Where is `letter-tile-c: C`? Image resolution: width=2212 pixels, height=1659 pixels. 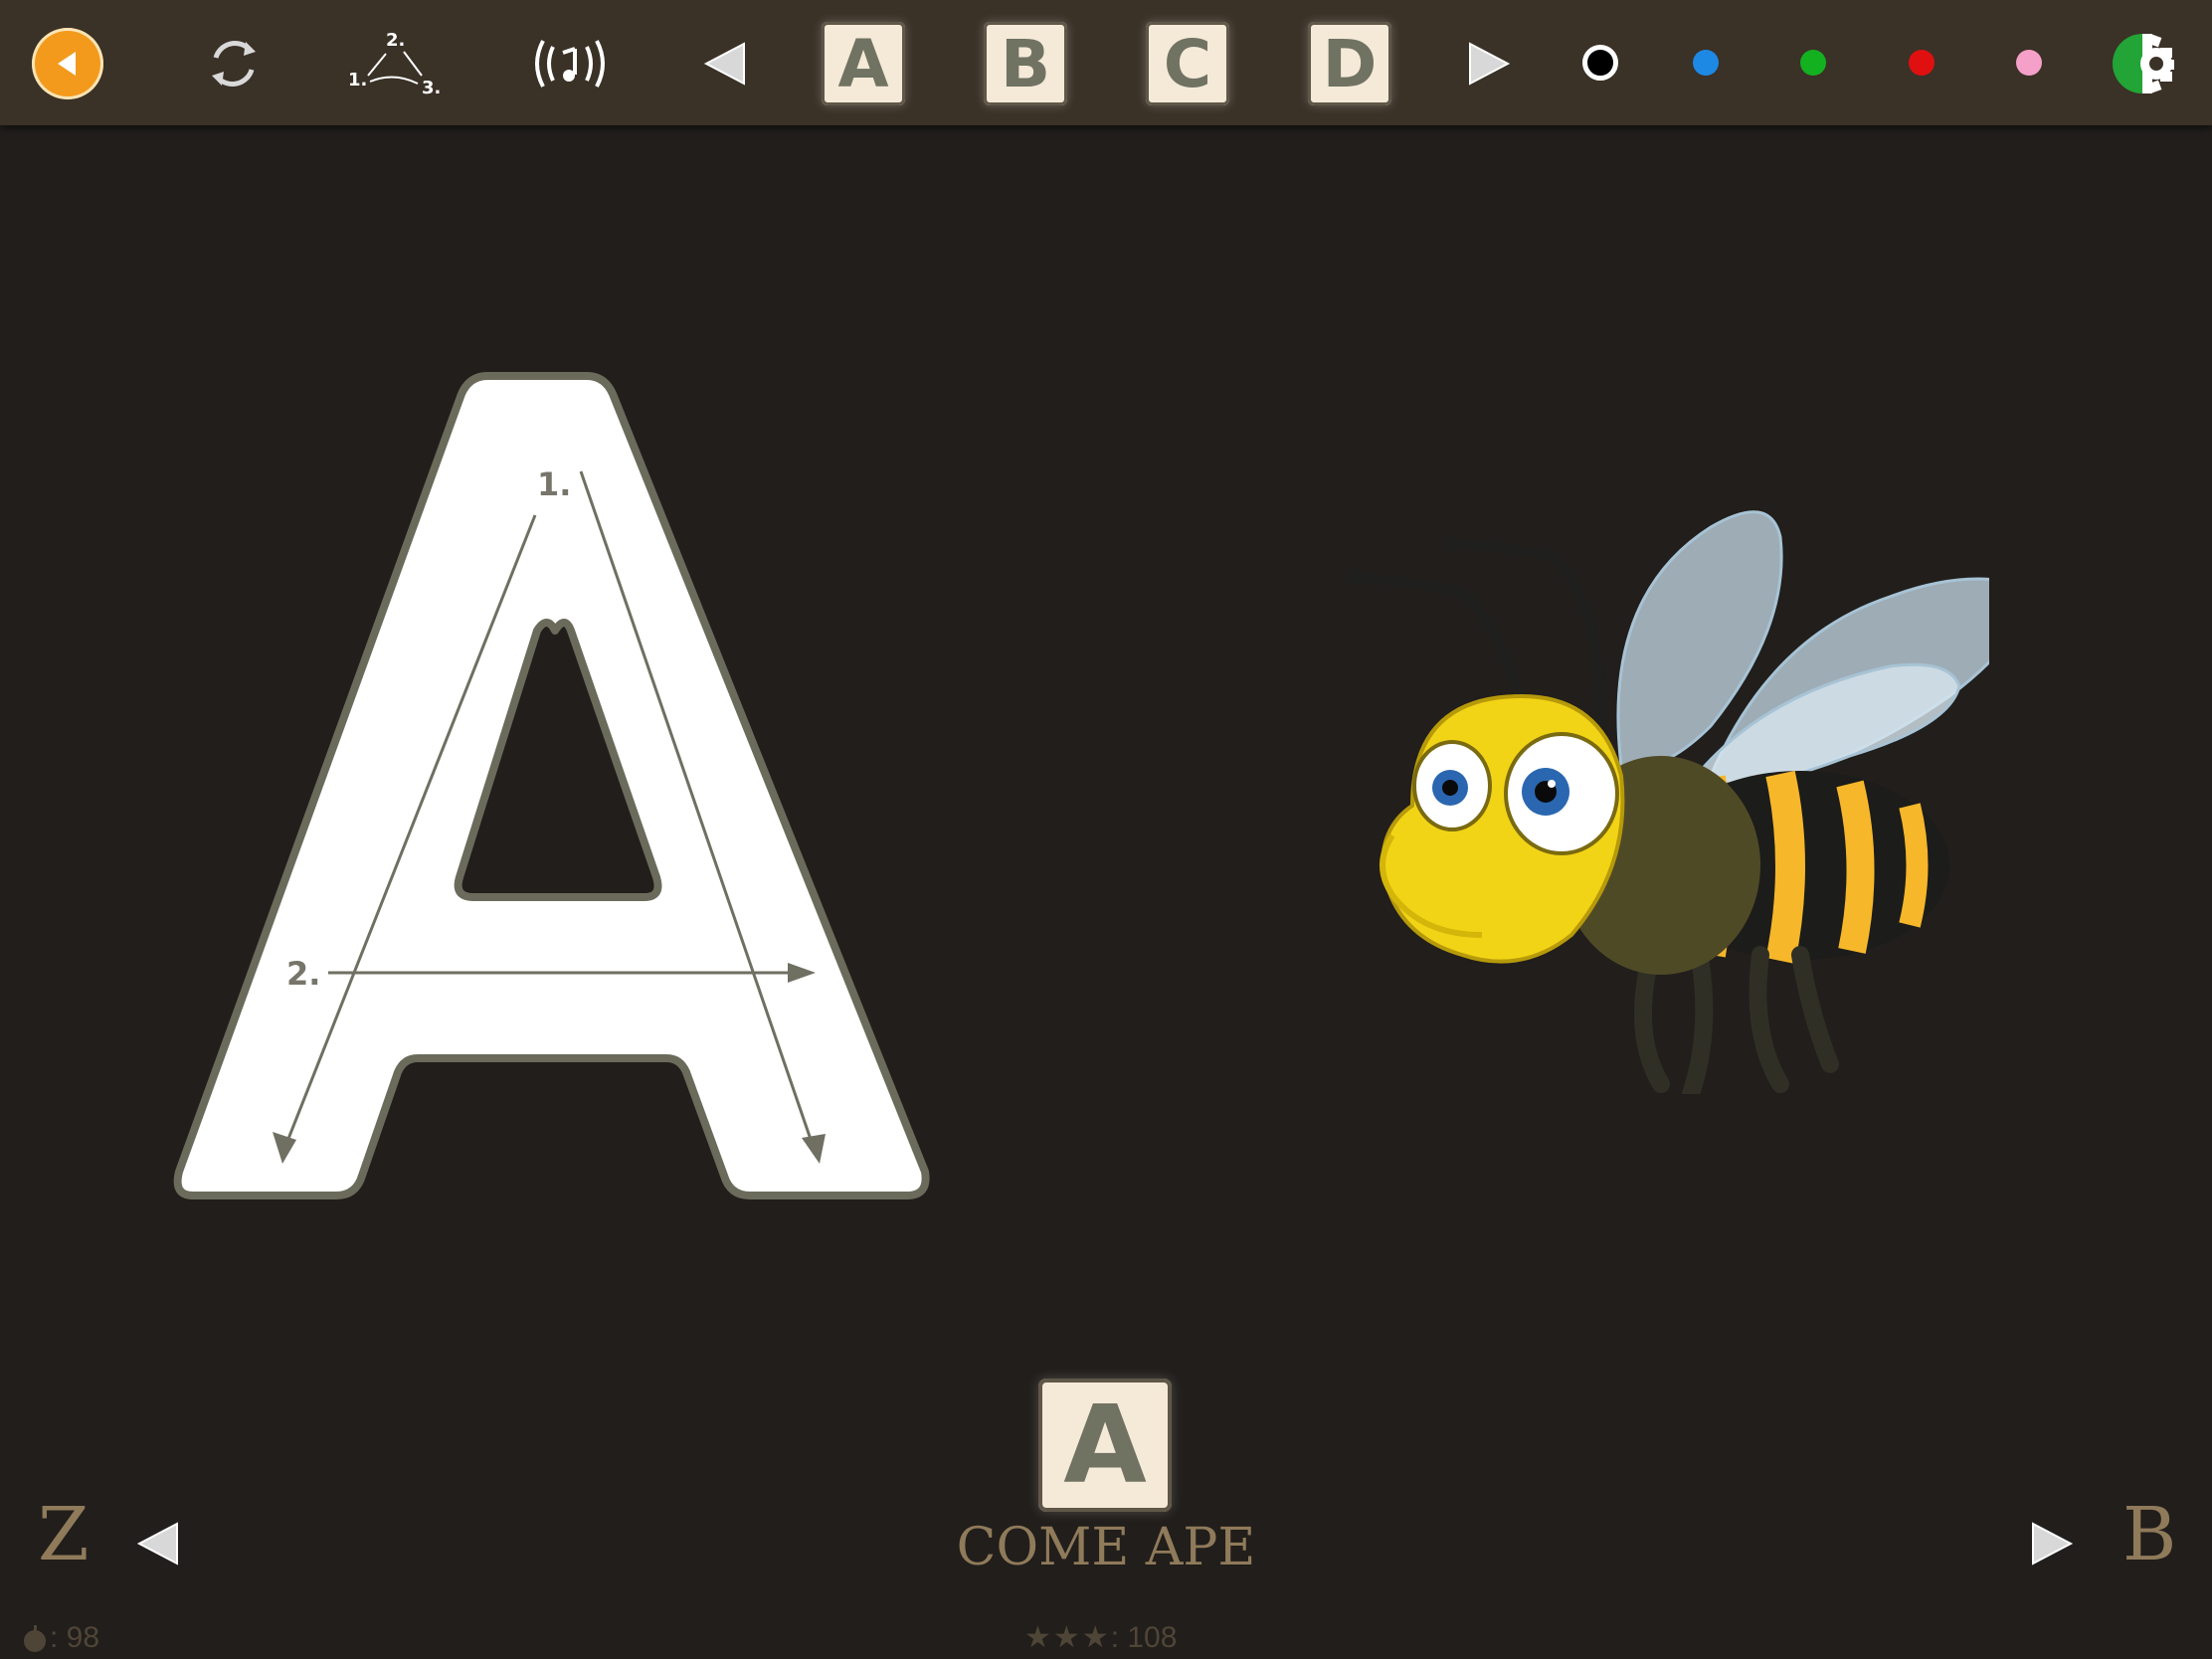
letter-tile-c: C is located at coordinates (1187, 63).